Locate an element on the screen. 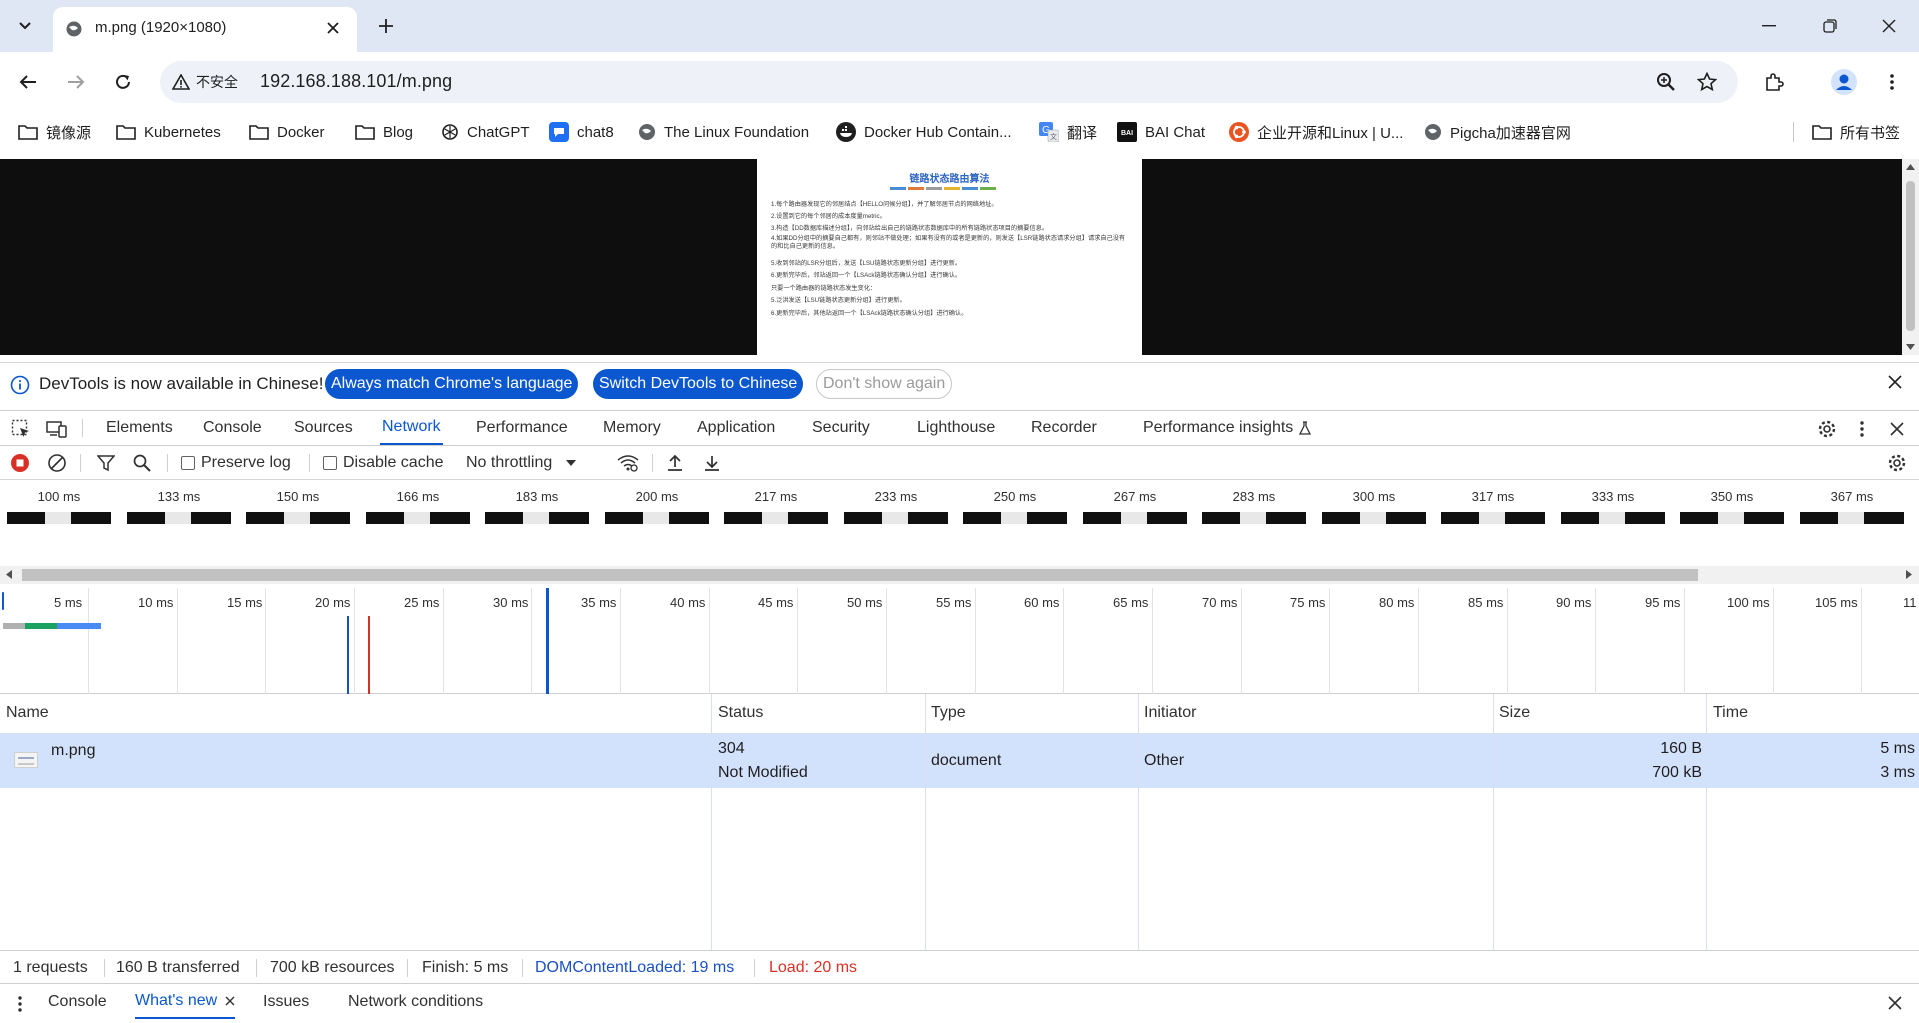  import-har-icon is located at coordinates (675, 463).